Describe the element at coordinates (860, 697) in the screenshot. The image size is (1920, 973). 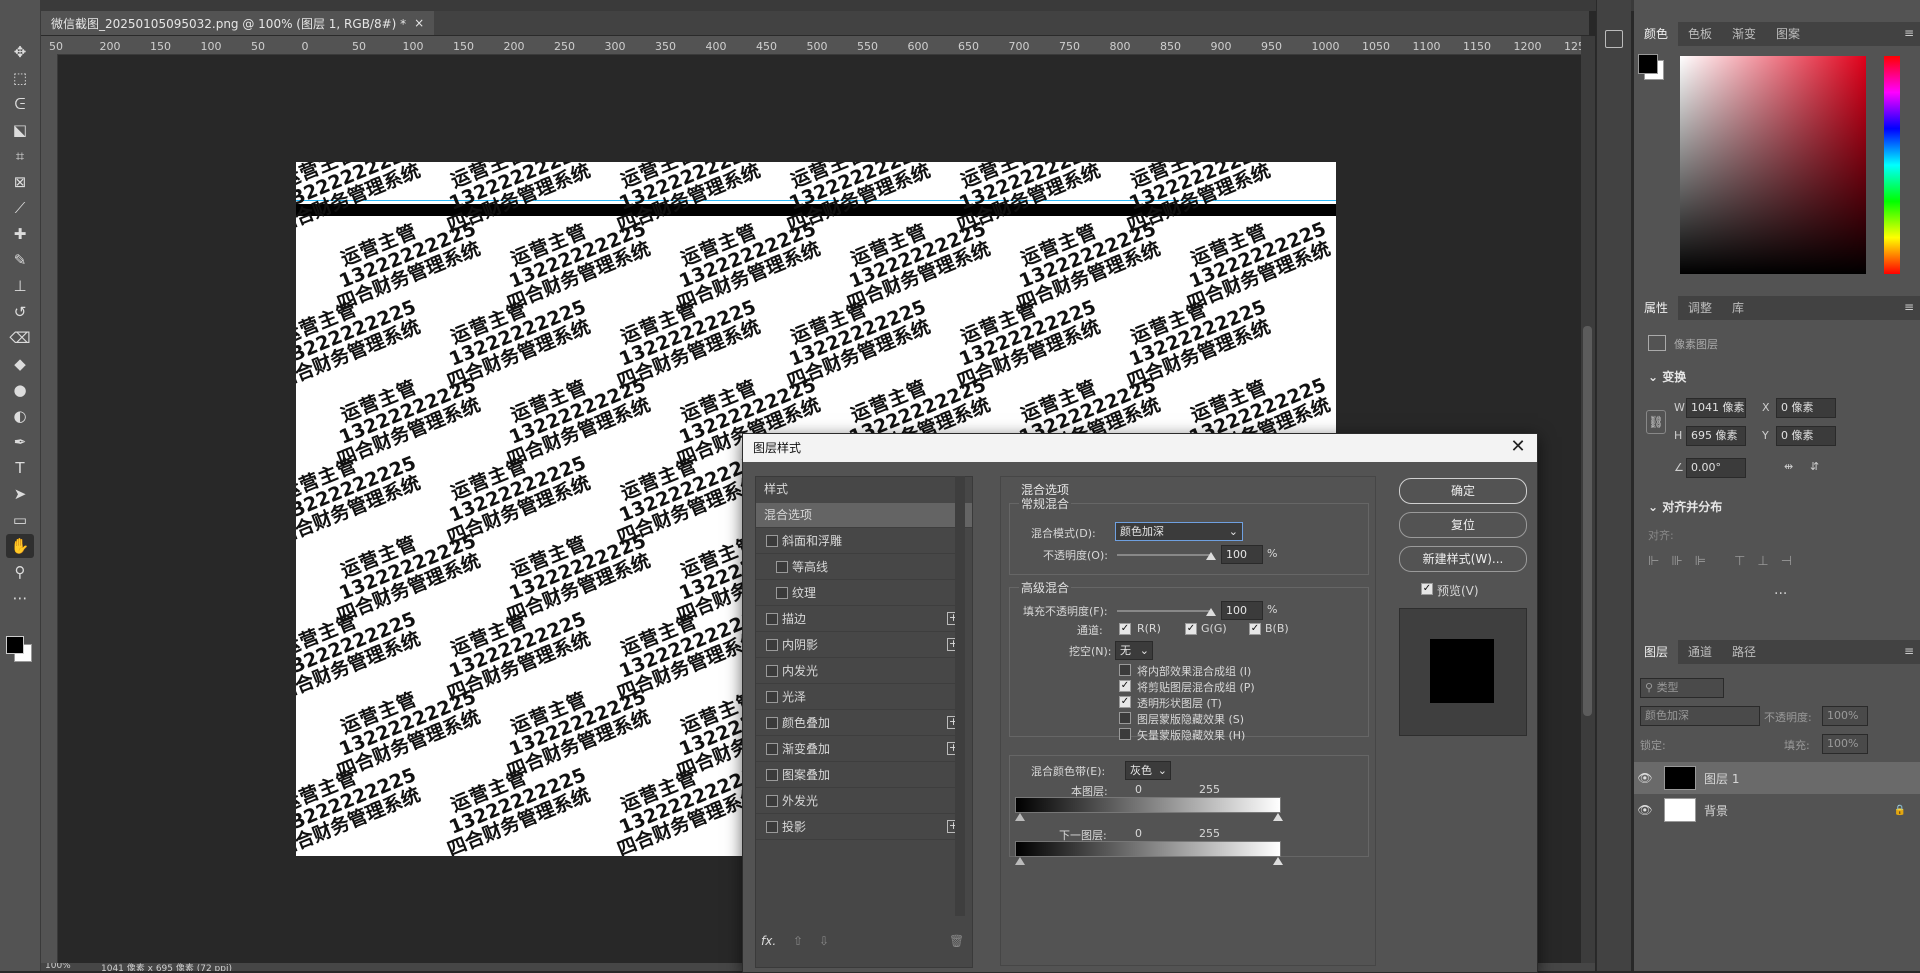
I see `style-item: 光泽` at that location.